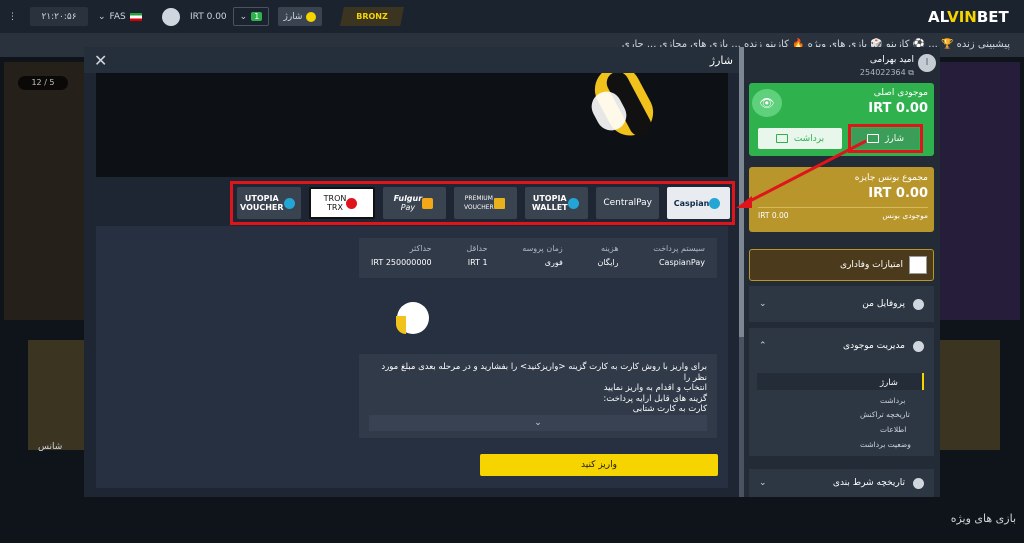  I want to click on annotation-arrow, so click(801, 173).